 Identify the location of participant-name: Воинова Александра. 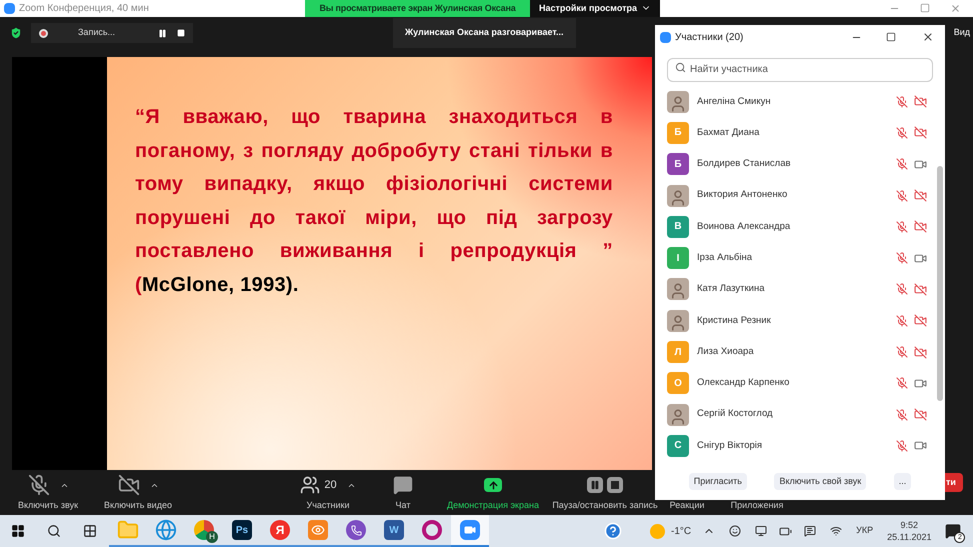
(743, 227).